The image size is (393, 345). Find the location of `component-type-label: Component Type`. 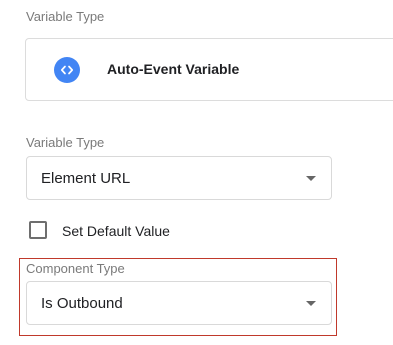

component-type-label: Component Type is located at coordinates (75, 268).